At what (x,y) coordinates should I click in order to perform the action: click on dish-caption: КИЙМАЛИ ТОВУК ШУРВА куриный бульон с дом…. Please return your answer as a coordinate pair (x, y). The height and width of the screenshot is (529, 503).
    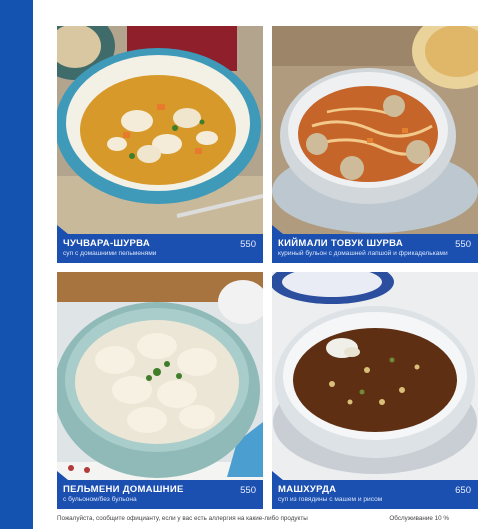
    Looking at the image, I should click on (375, 244).